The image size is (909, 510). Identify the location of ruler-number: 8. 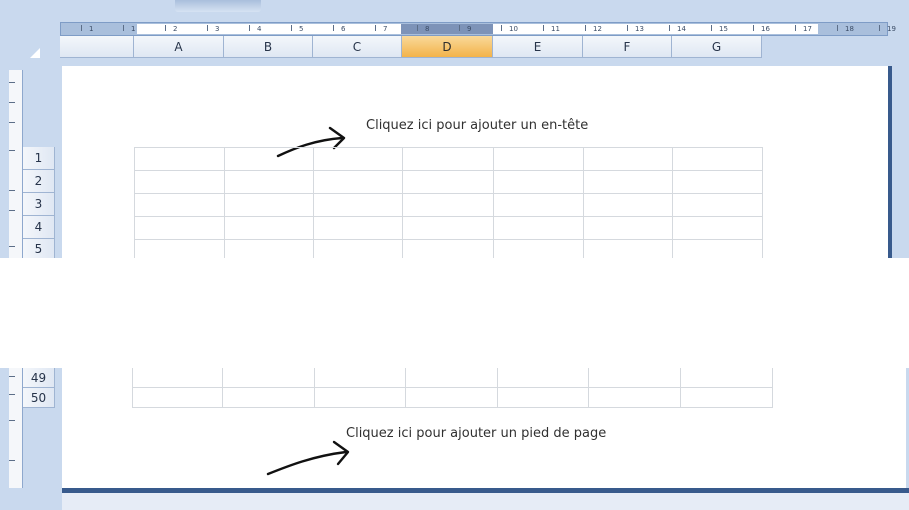
(427, 29).